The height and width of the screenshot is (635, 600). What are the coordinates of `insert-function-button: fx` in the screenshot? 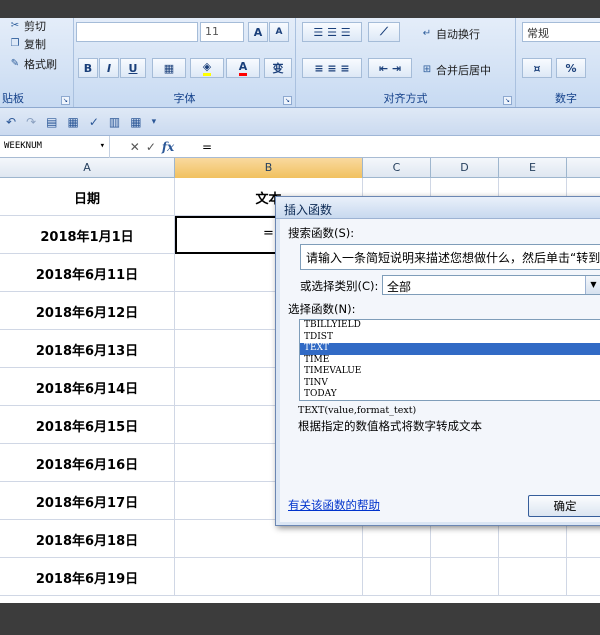 It's located at (168, 147).